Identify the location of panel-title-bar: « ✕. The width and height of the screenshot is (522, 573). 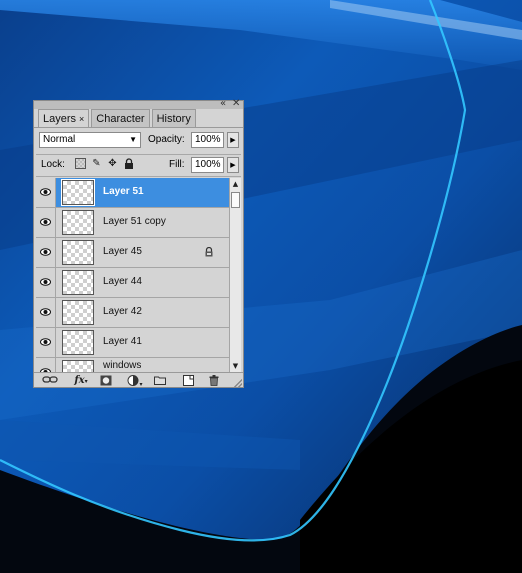
(138, 104).